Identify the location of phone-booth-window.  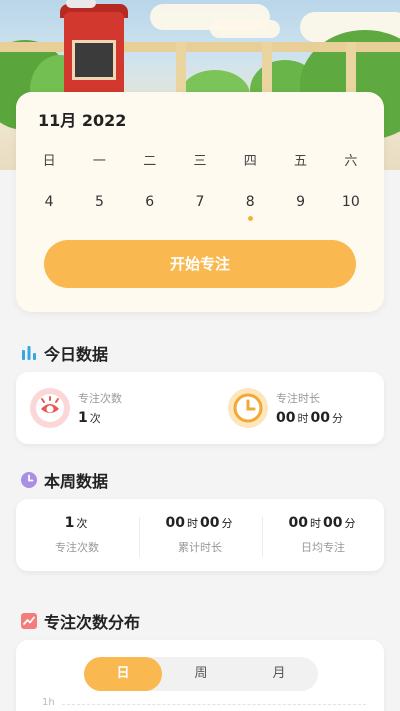
(94, 60).